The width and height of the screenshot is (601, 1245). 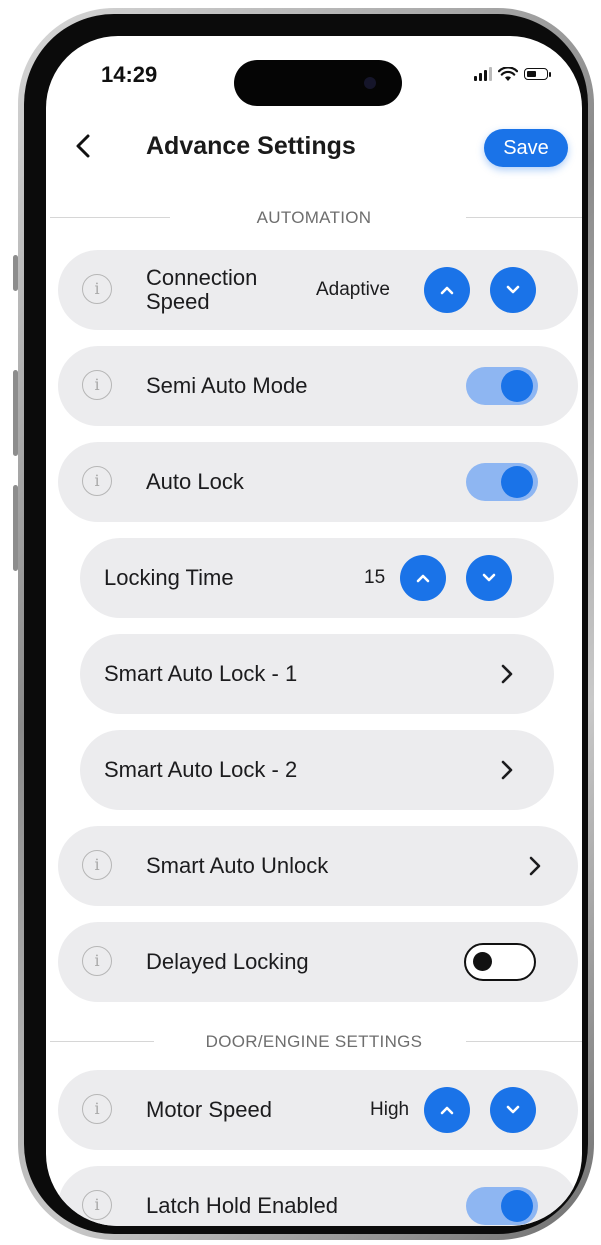 I want to click on auto-lock-toggle, so click(x=502, y=482).